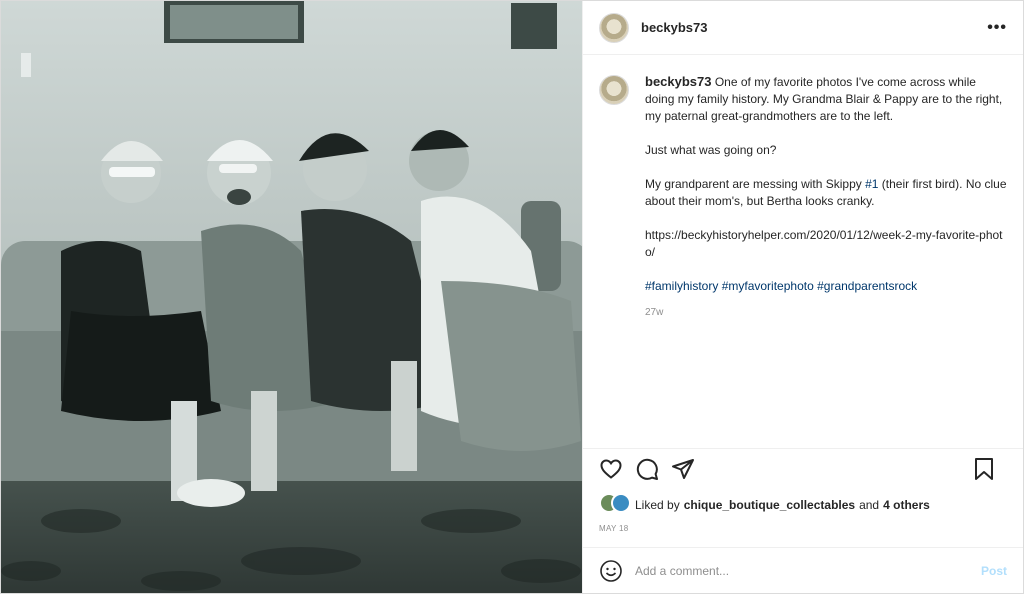 This screenshot has height=594, width=1024. I want to click on likes-user: chique_boutique_collectables, so click(769, 505).